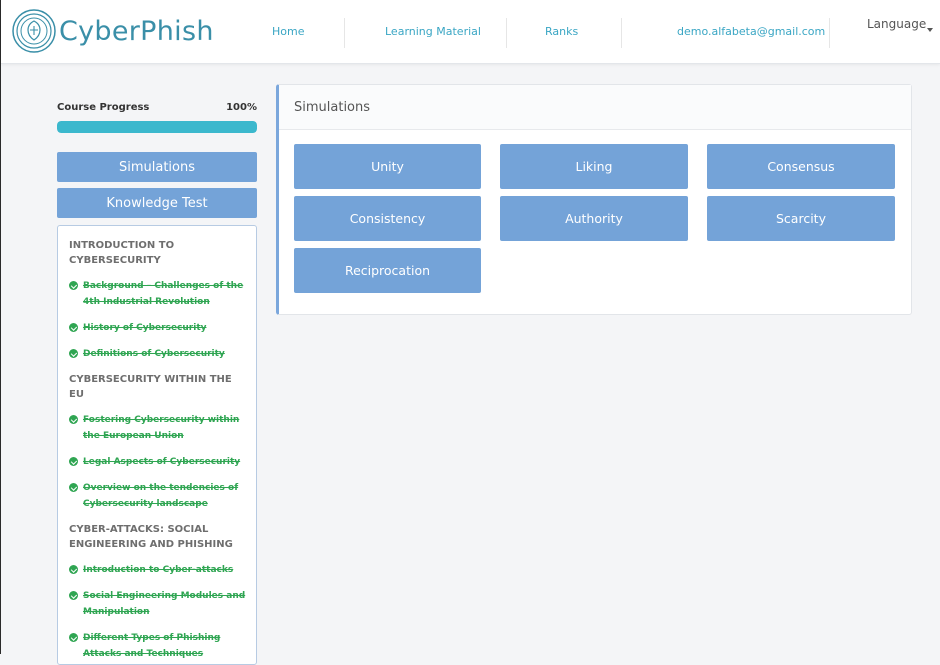  Describe the element at coordinates (288, 31) in the screenshot. I see `nav-home: Home` at that location.